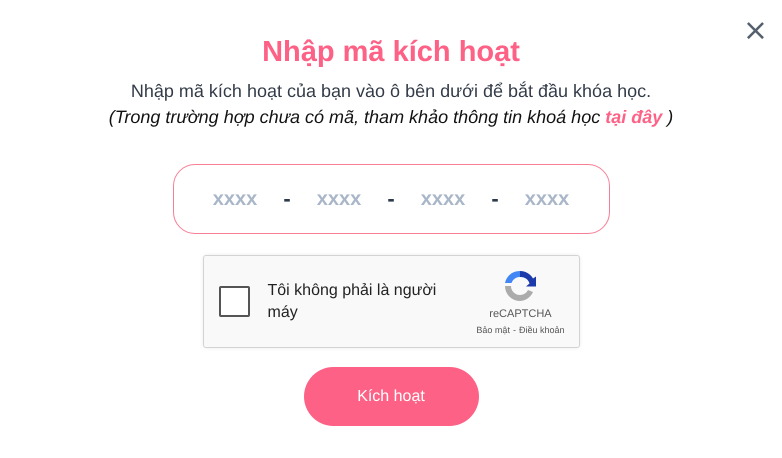 This screenshot has width=782, height=458. What do you see at coordinates (520, 286) in the screenshot?
I see `recaptcha-icon` at bounding box center [520, 286].